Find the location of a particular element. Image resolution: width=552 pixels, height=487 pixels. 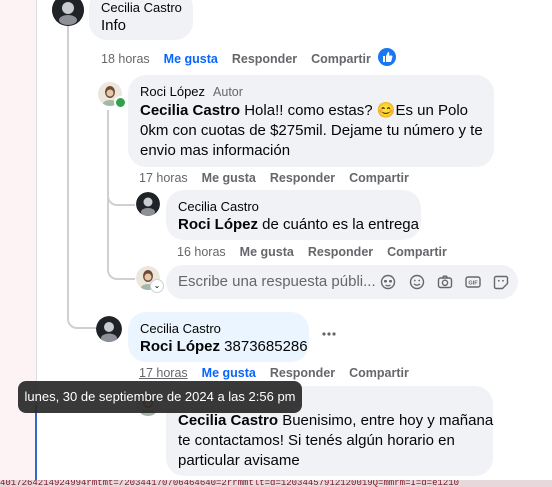

comment-actions: 18 horas Me gusta Responder Compartir is located at coordinates (243, 59).